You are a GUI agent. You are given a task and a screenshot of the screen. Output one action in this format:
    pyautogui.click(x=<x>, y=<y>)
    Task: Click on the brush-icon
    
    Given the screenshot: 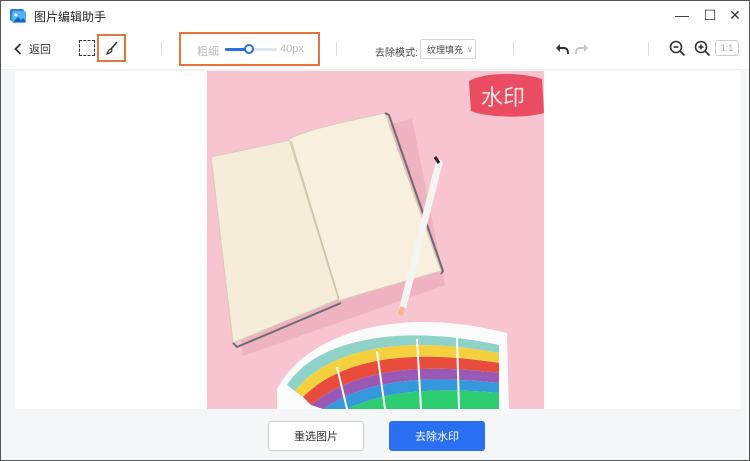 What is the action you would take?
    pyautogui.click(x=111, y=48)
    